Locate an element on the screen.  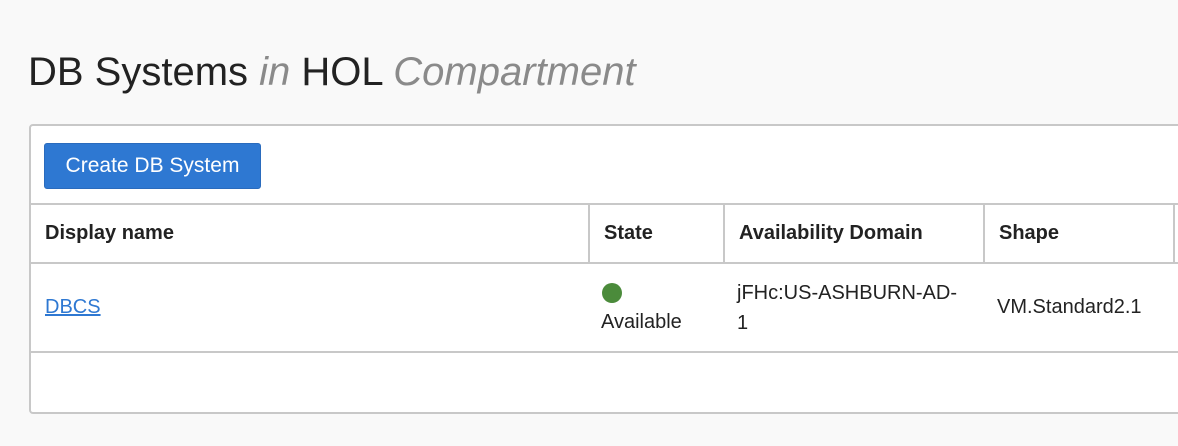
title-compartment-word: Compartment is located at coordinates (514, 72).